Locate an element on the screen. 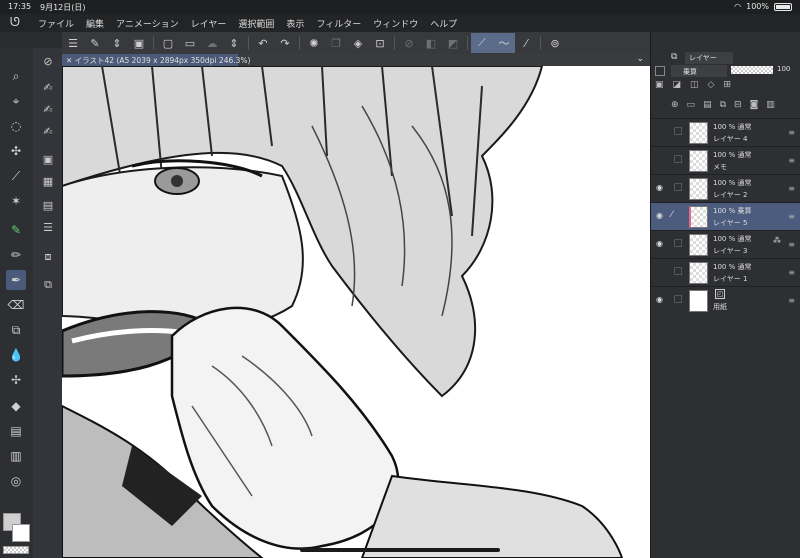  menu-window: ウィンドウ is located at coordinates (395, 23).